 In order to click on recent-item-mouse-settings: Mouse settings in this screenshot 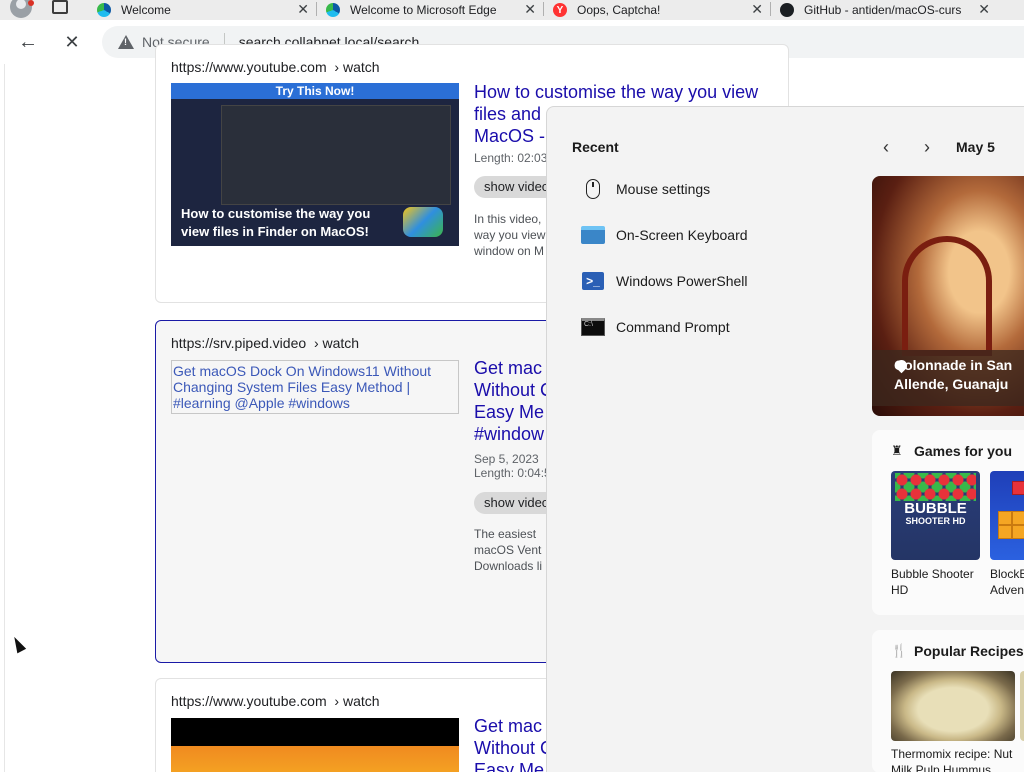, I will do `click(645, 189)`.